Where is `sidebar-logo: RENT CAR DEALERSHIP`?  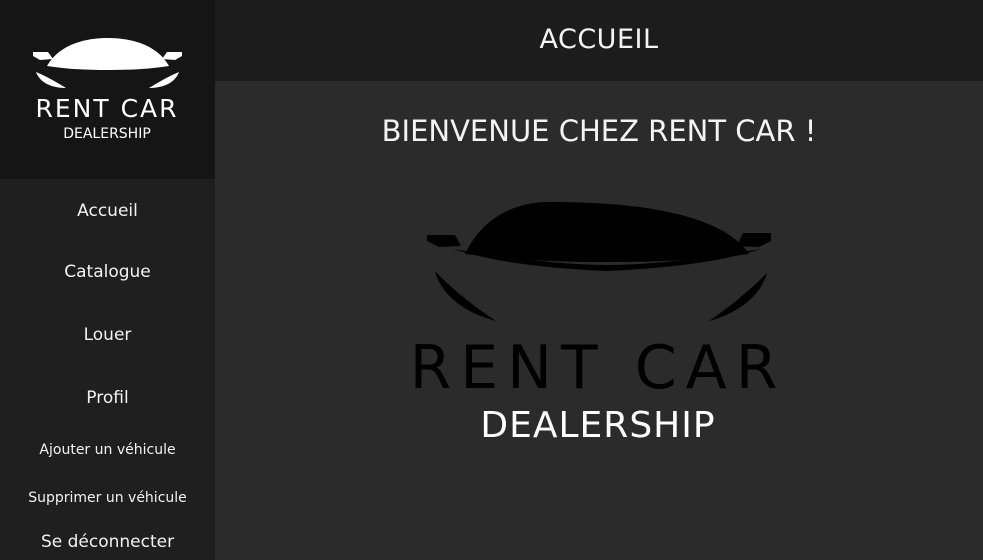
sidebar-logo: RENT CAR DEALERSHIP is located at coordinates (107, 89).